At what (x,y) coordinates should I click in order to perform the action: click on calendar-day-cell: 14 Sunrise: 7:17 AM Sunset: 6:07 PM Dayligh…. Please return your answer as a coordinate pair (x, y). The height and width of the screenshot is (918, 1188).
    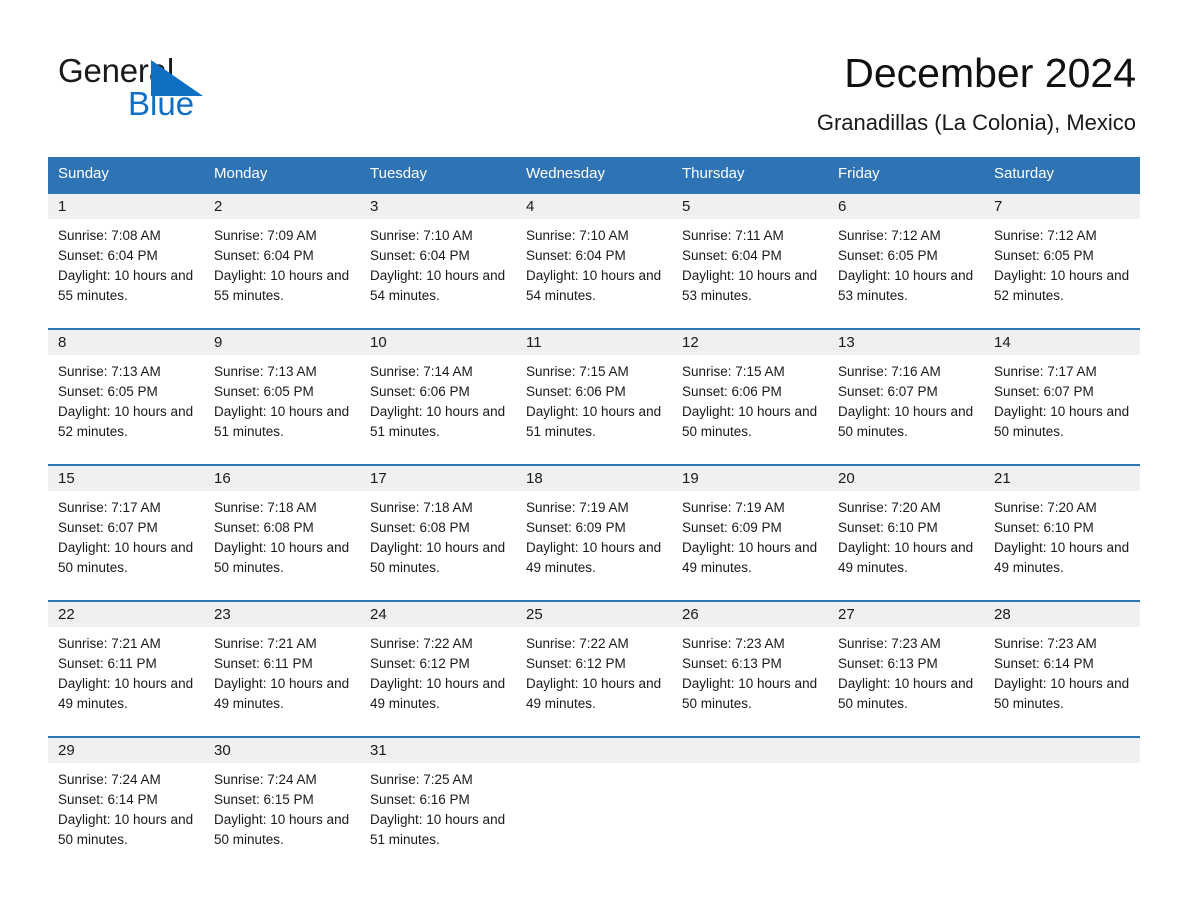
    Looking at the image, I should click on (1062, 396).